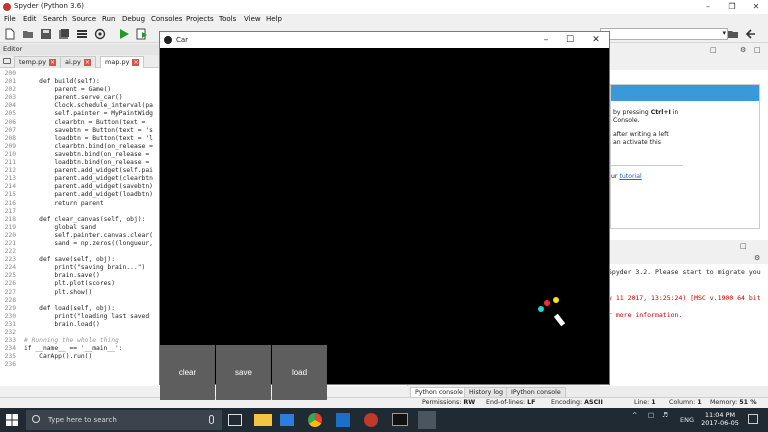 The image size is (768, 432). What do you see at coordinates (82, 34) in the screenshot?
I see `outline-icon` at bounding box center [82, 34].